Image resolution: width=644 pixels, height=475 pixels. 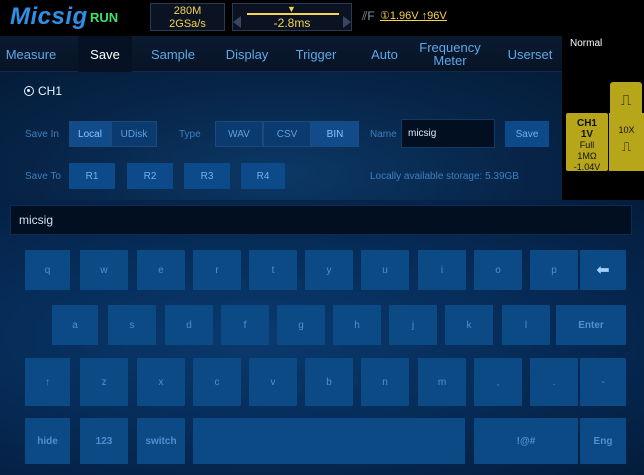 I want to click on dash-key: -, so click(x=603, y=382).